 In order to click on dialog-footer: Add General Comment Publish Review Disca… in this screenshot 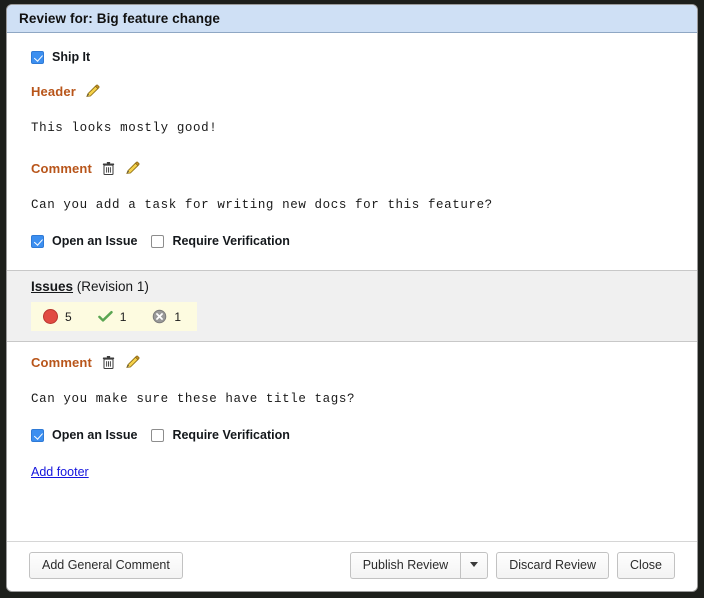, I will do `click(352, 565)`.